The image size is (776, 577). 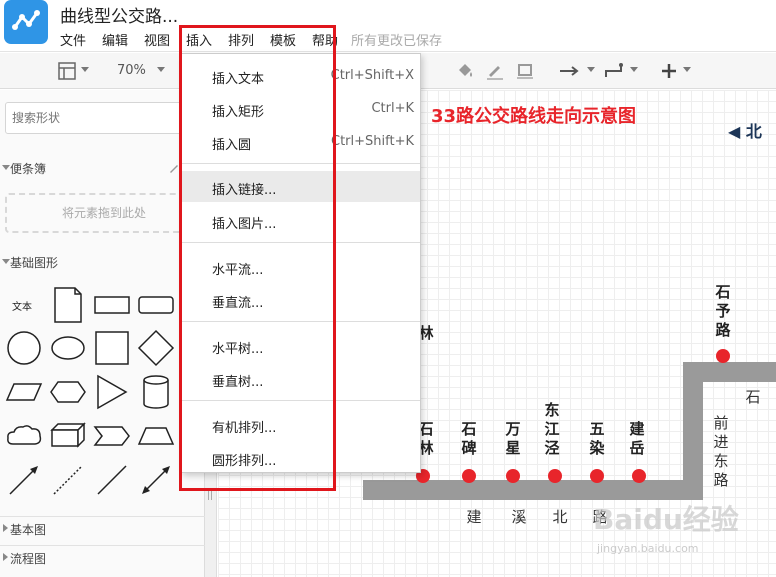 I want to click on rounded-rectangle-shape, so click(x=156, y=305).